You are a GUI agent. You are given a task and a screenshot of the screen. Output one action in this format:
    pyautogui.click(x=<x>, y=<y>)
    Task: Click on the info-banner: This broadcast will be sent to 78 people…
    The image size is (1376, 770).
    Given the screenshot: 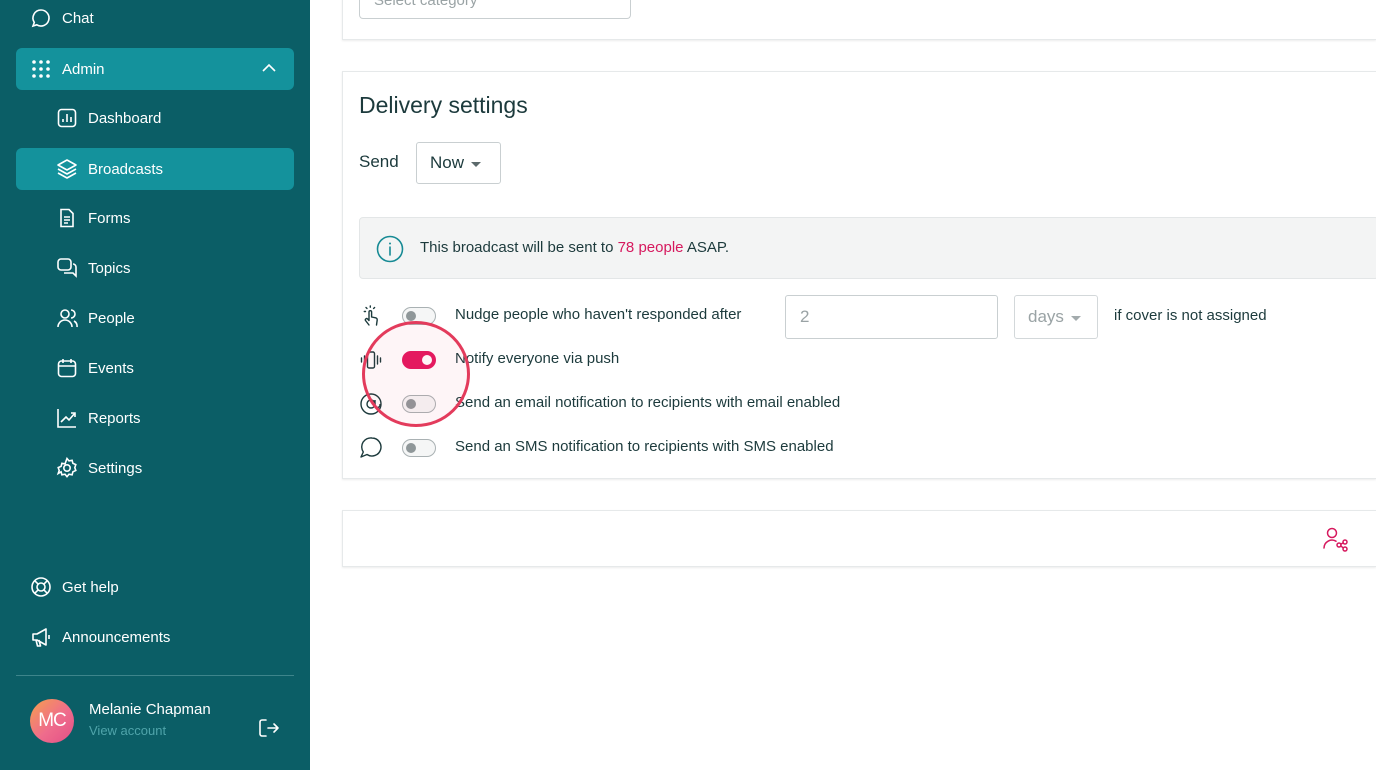 What is the action you would take?
    pyautogui.click(x=867, y=248)
    